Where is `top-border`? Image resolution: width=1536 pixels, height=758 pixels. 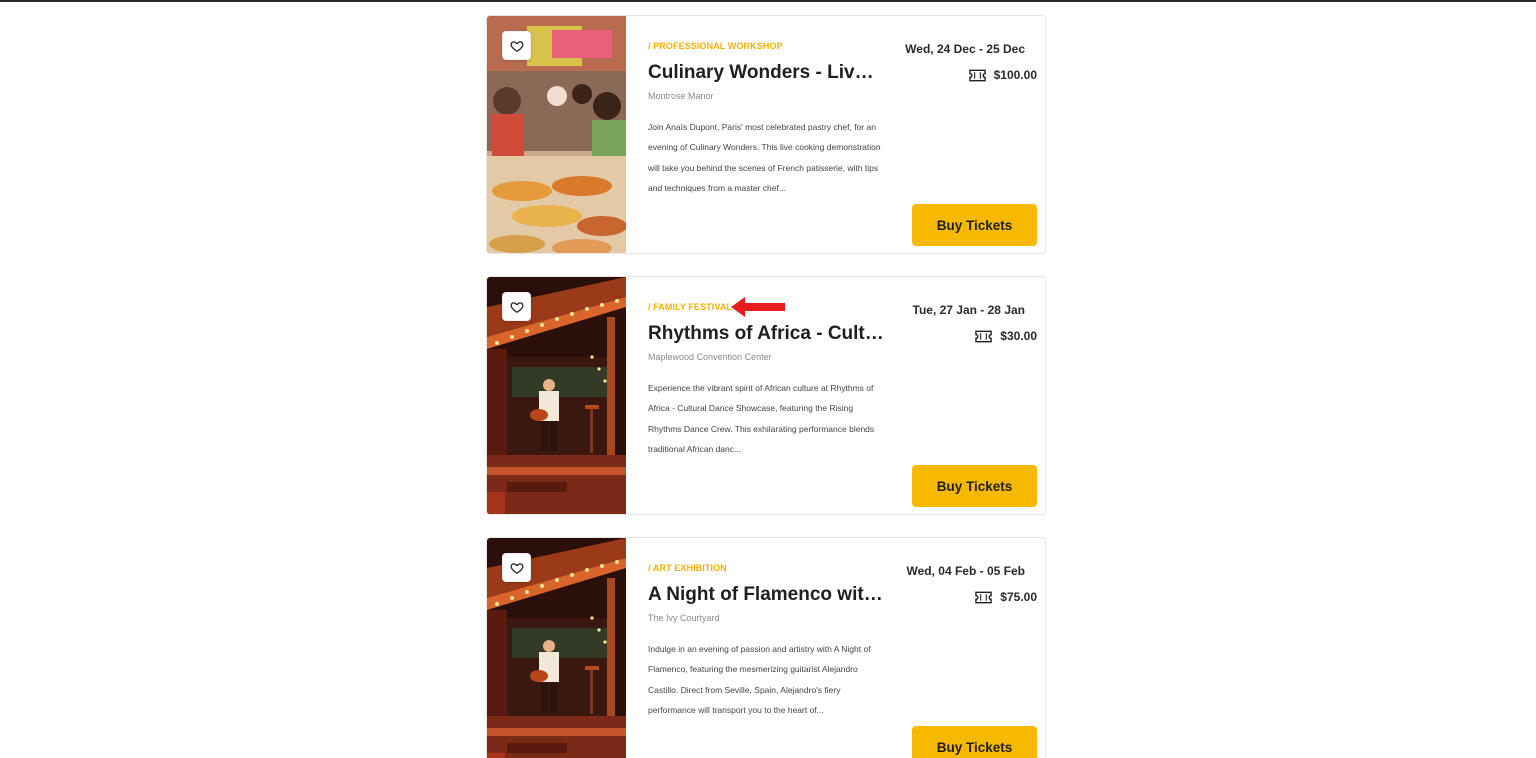 top-border is located at coordinates (768, 1).